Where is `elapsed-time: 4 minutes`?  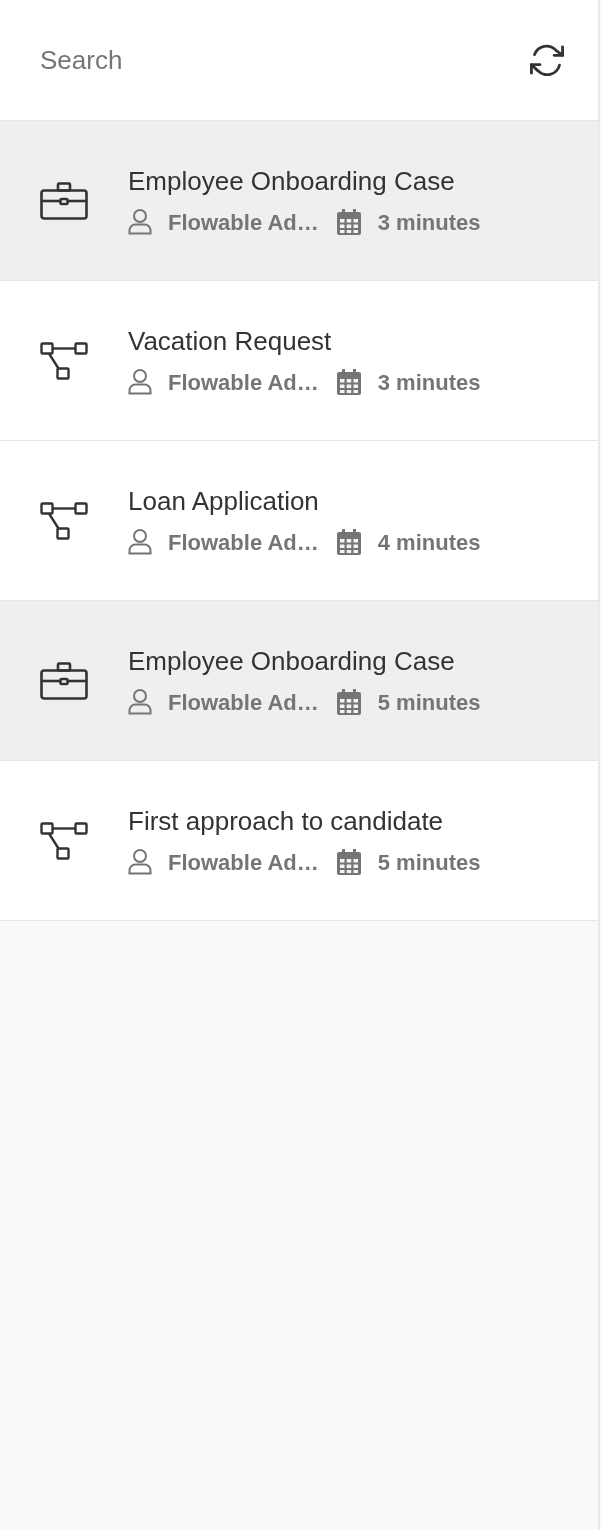
elapsed-time: 4 minutes is located at coordinates (429, 542).